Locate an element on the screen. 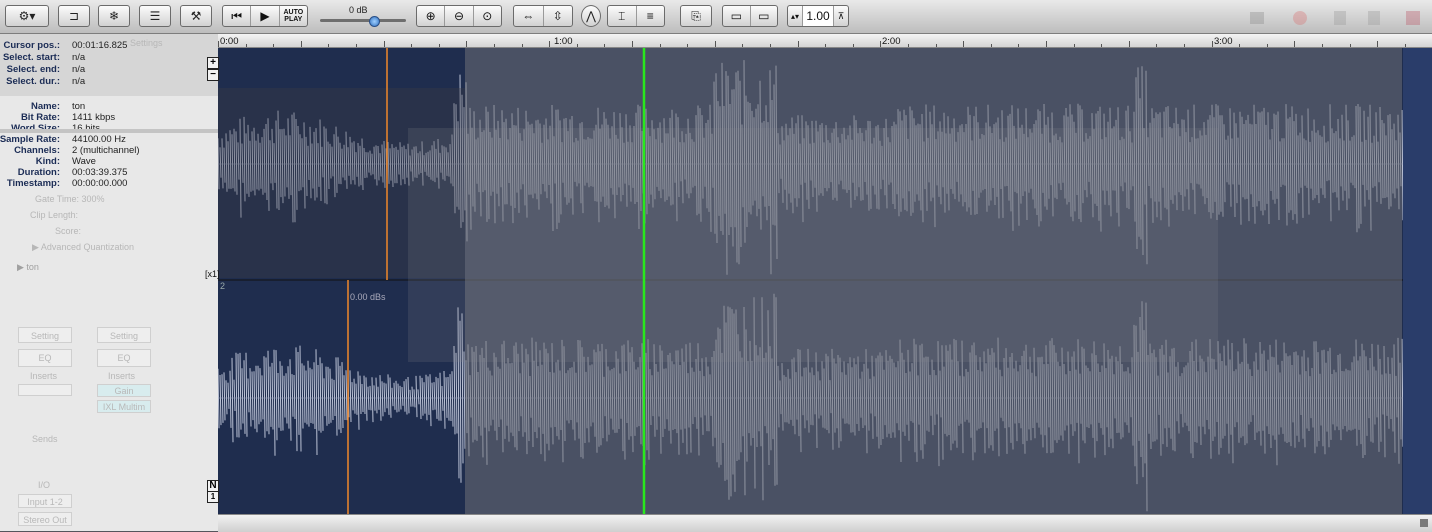  zoom-out-button: ⊖ is located at coordinates (459, 16).